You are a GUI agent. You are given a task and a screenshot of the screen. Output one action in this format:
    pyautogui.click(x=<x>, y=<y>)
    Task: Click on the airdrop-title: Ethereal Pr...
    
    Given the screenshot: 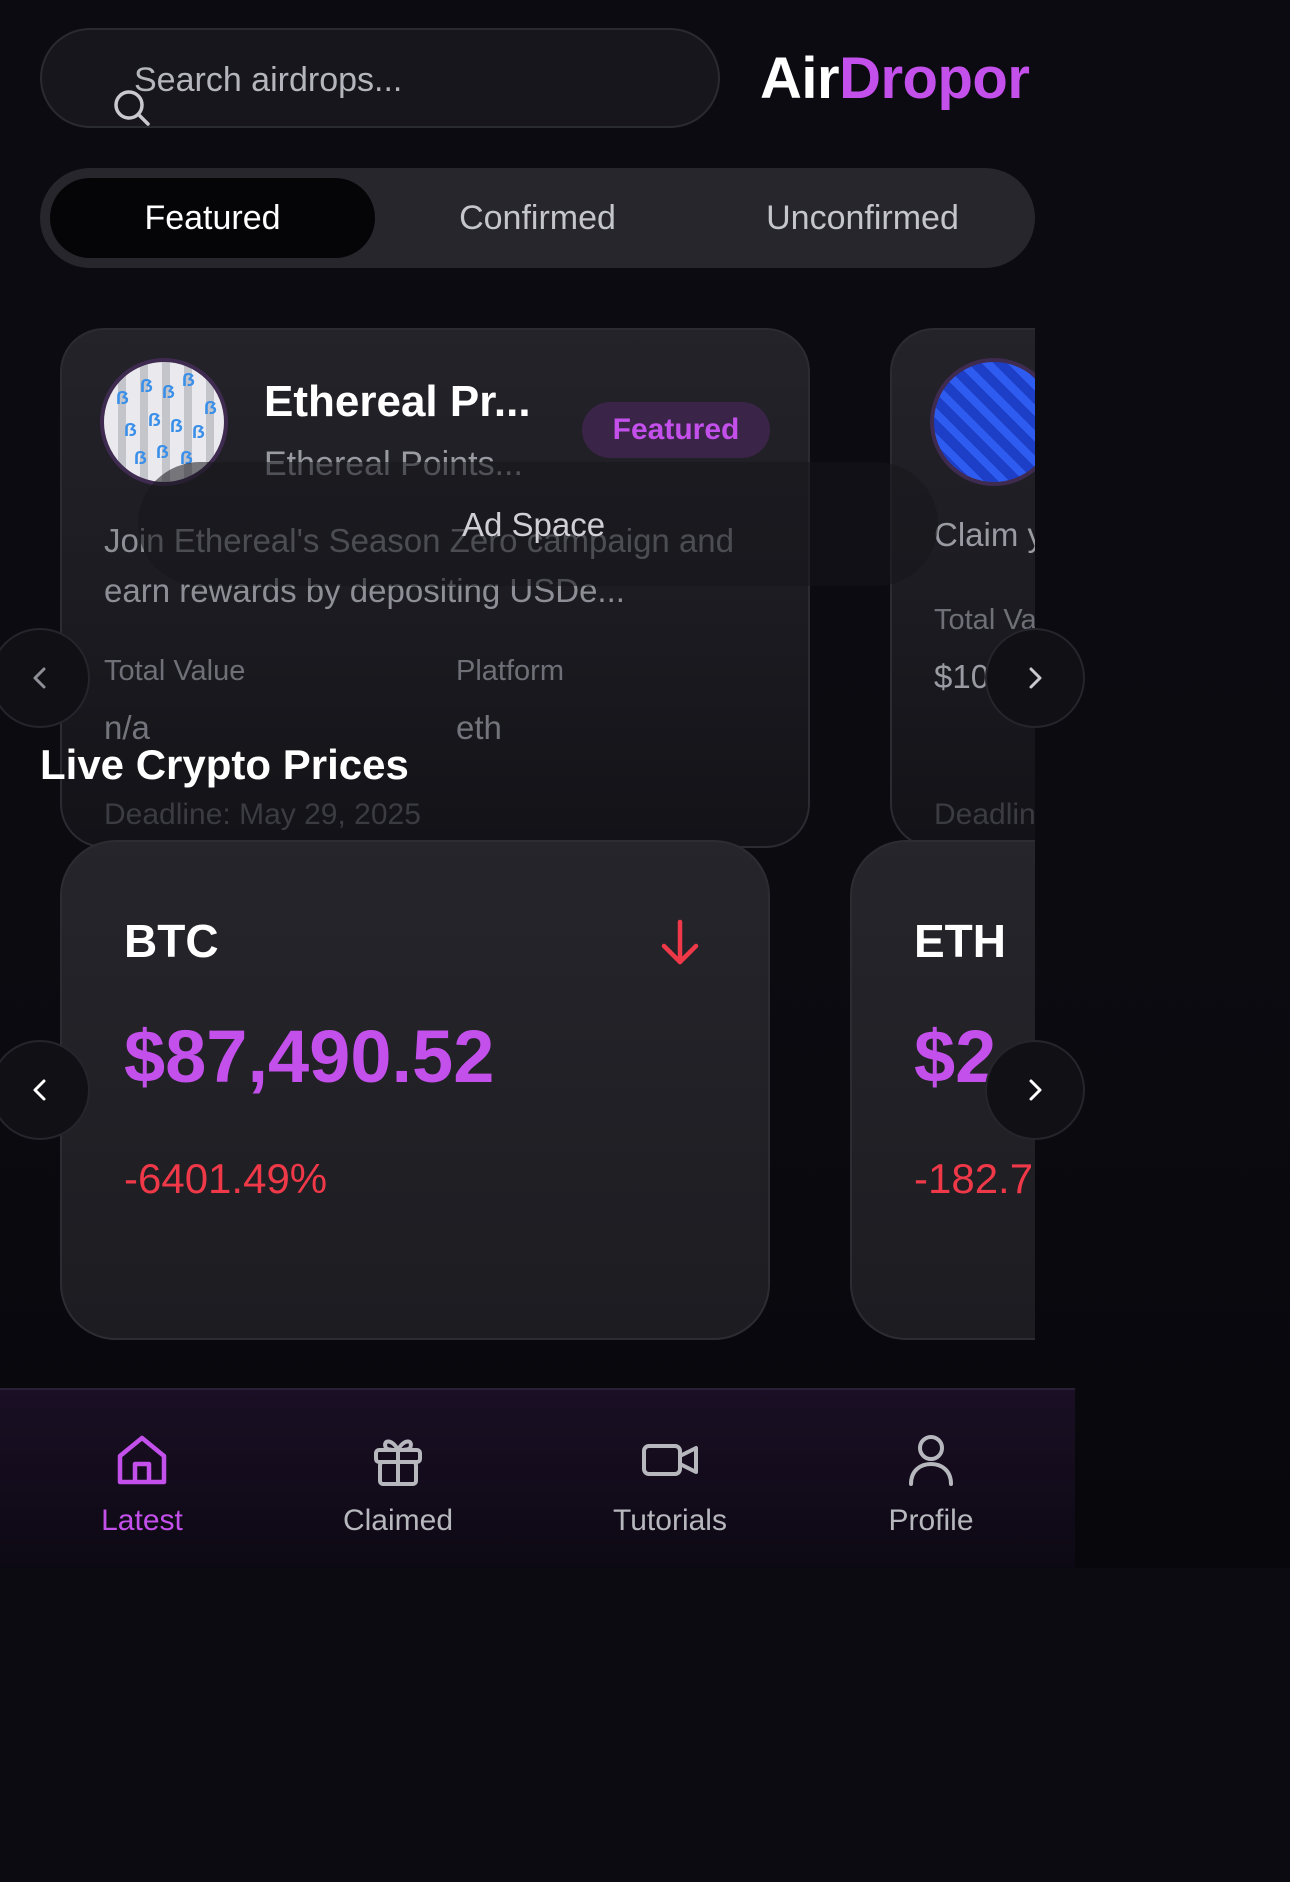 What is the action you would take?
    pyautogui.click(x=397, y=401)
    